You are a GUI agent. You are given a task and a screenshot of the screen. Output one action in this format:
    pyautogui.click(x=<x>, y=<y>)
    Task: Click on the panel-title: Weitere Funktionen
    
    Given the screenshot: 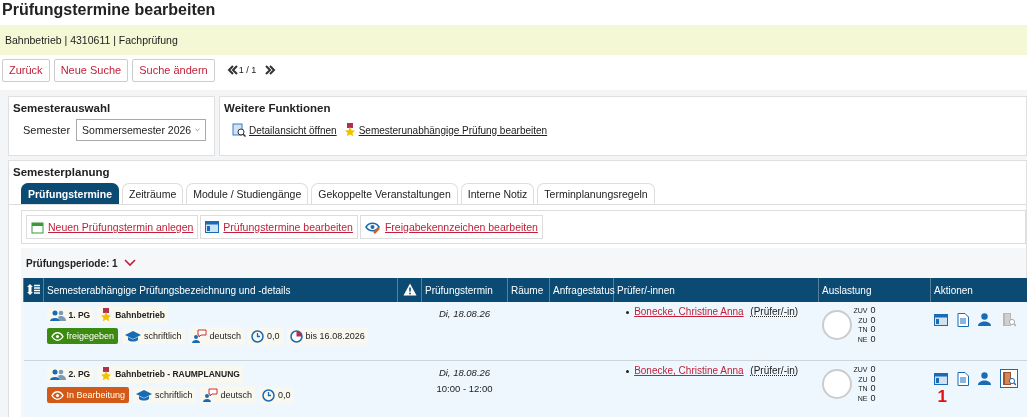 What is the action you would take?
    pyautogui.click(x=277, y=108)
    